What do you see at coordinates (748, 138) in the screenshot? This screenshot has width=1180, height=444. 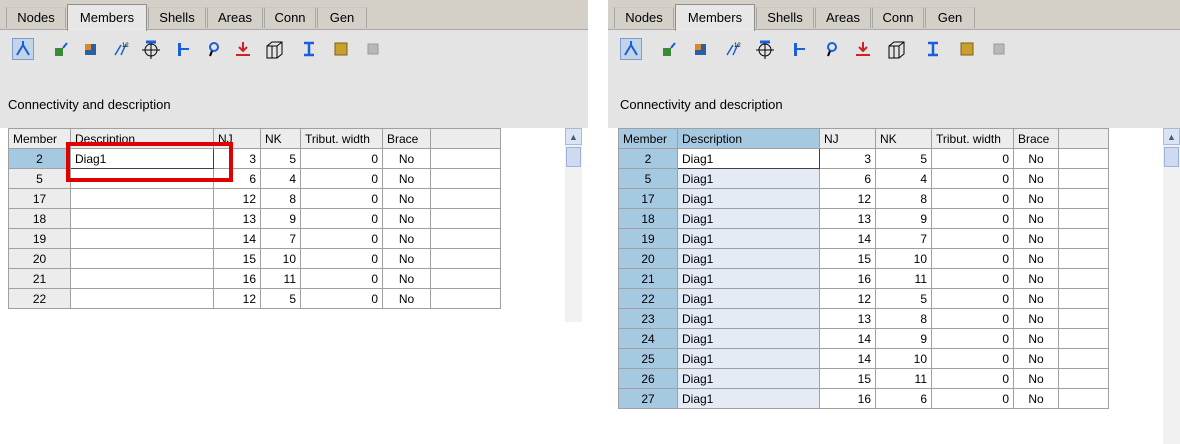 I see `column-header-description: Description` at bounding box center [748, 138].